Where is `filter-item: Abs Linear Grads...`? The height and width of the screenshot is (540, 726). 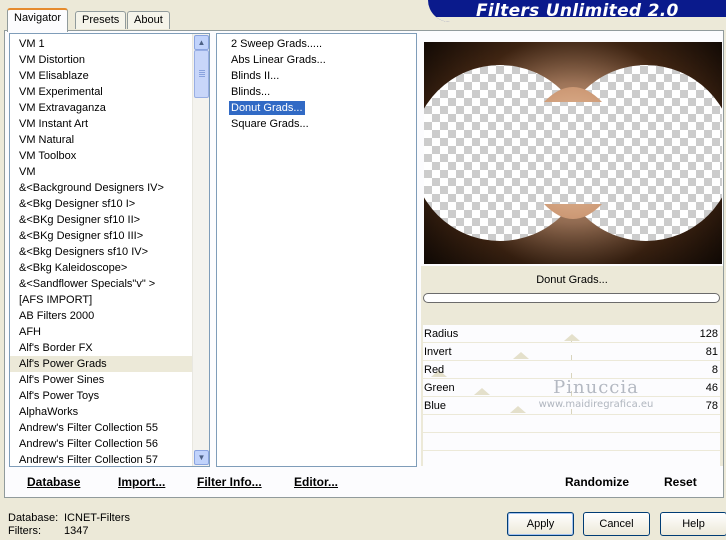 filter-item: Abs Linear Grads... is located at coordinates (316, 60).